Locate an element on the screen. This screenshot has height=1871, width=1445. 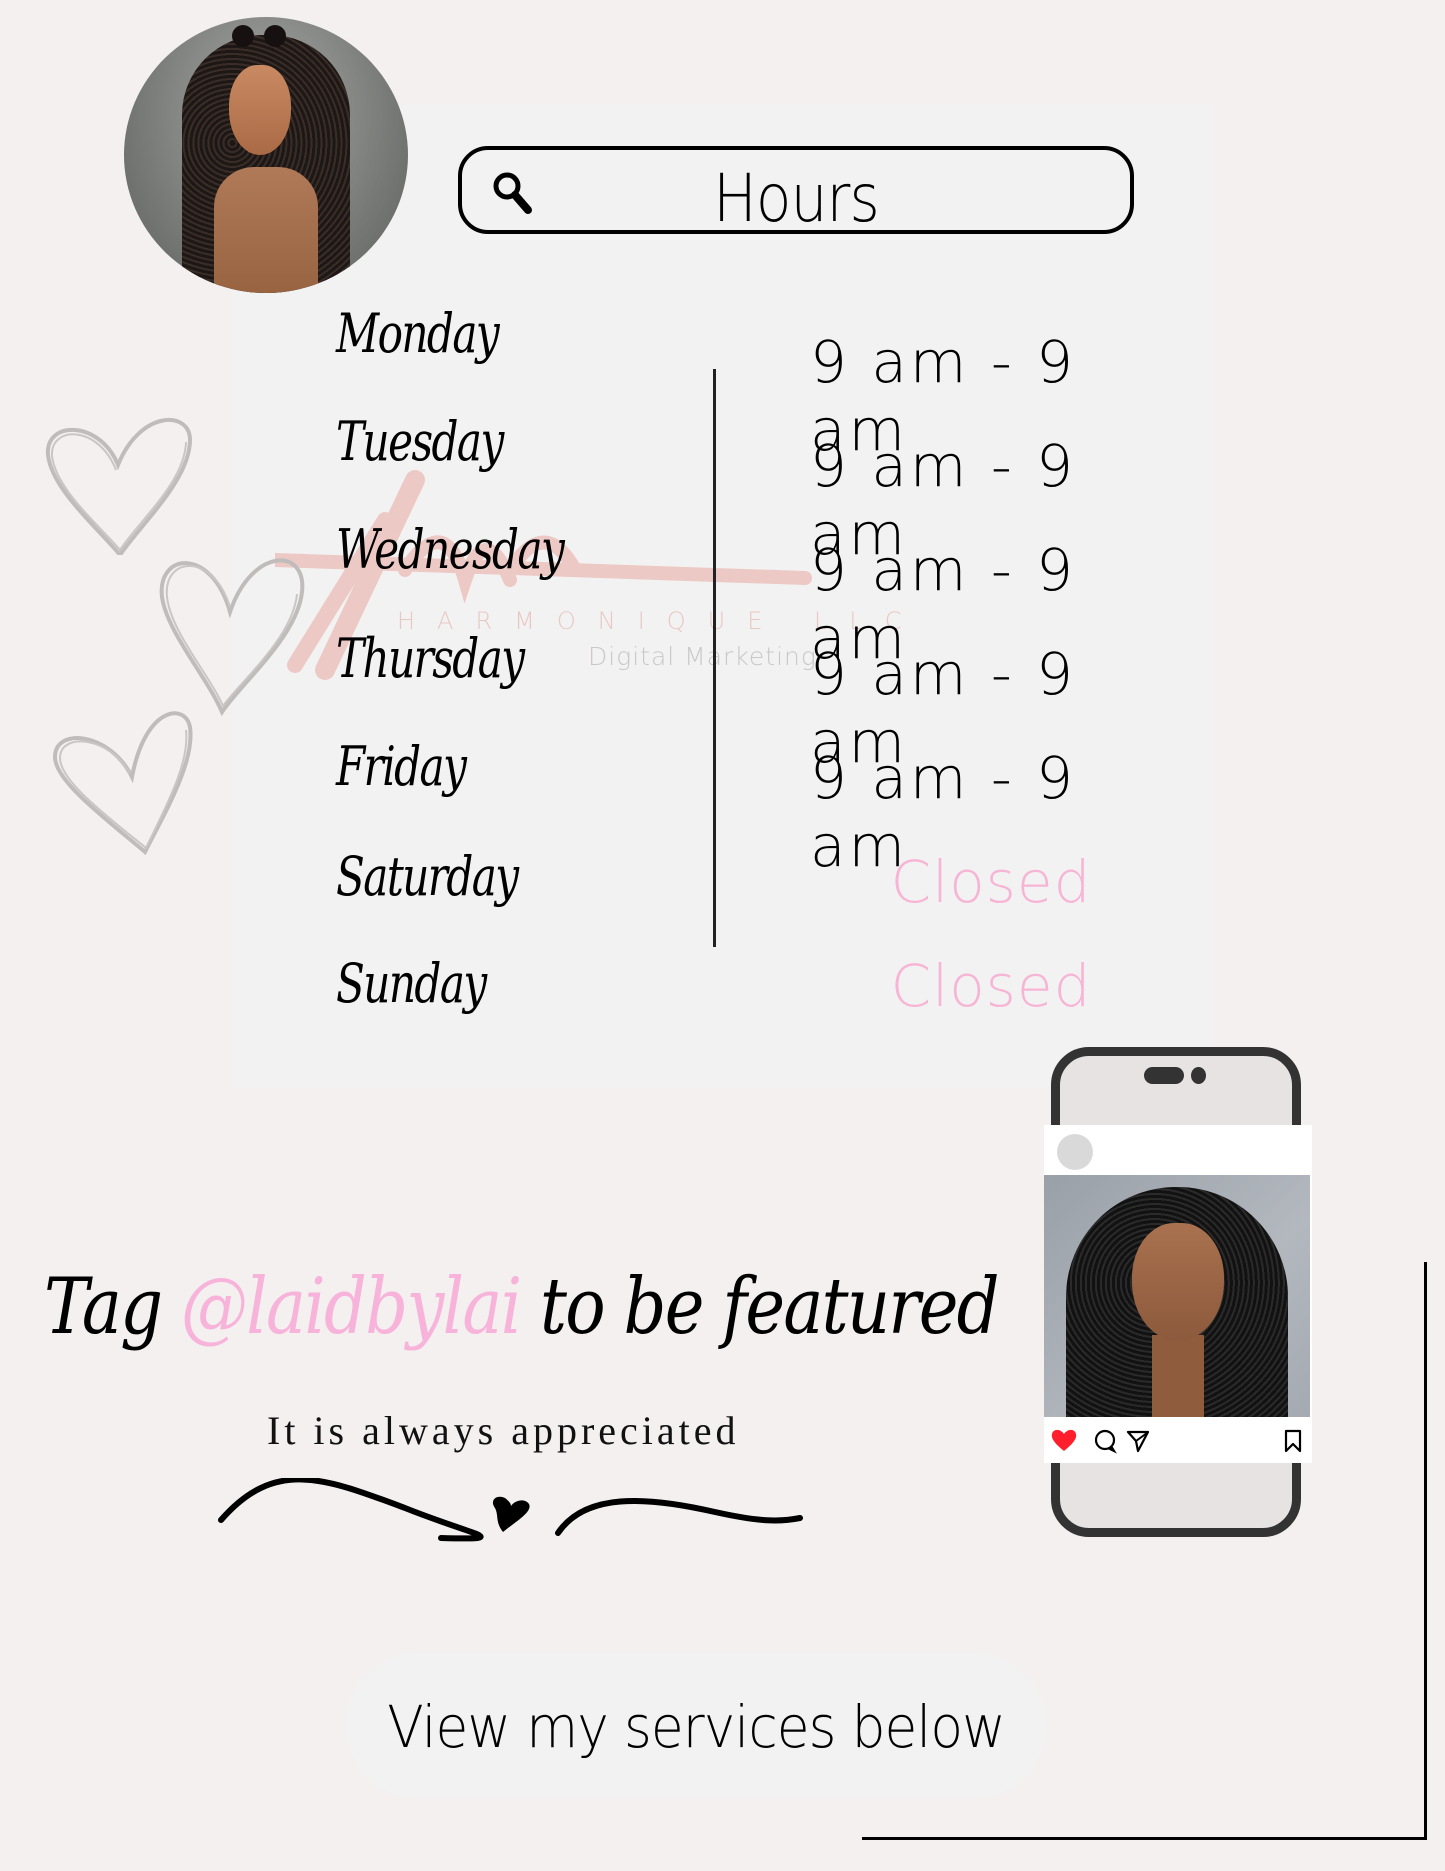
photo-face is located at coordinates (1178, 1282).